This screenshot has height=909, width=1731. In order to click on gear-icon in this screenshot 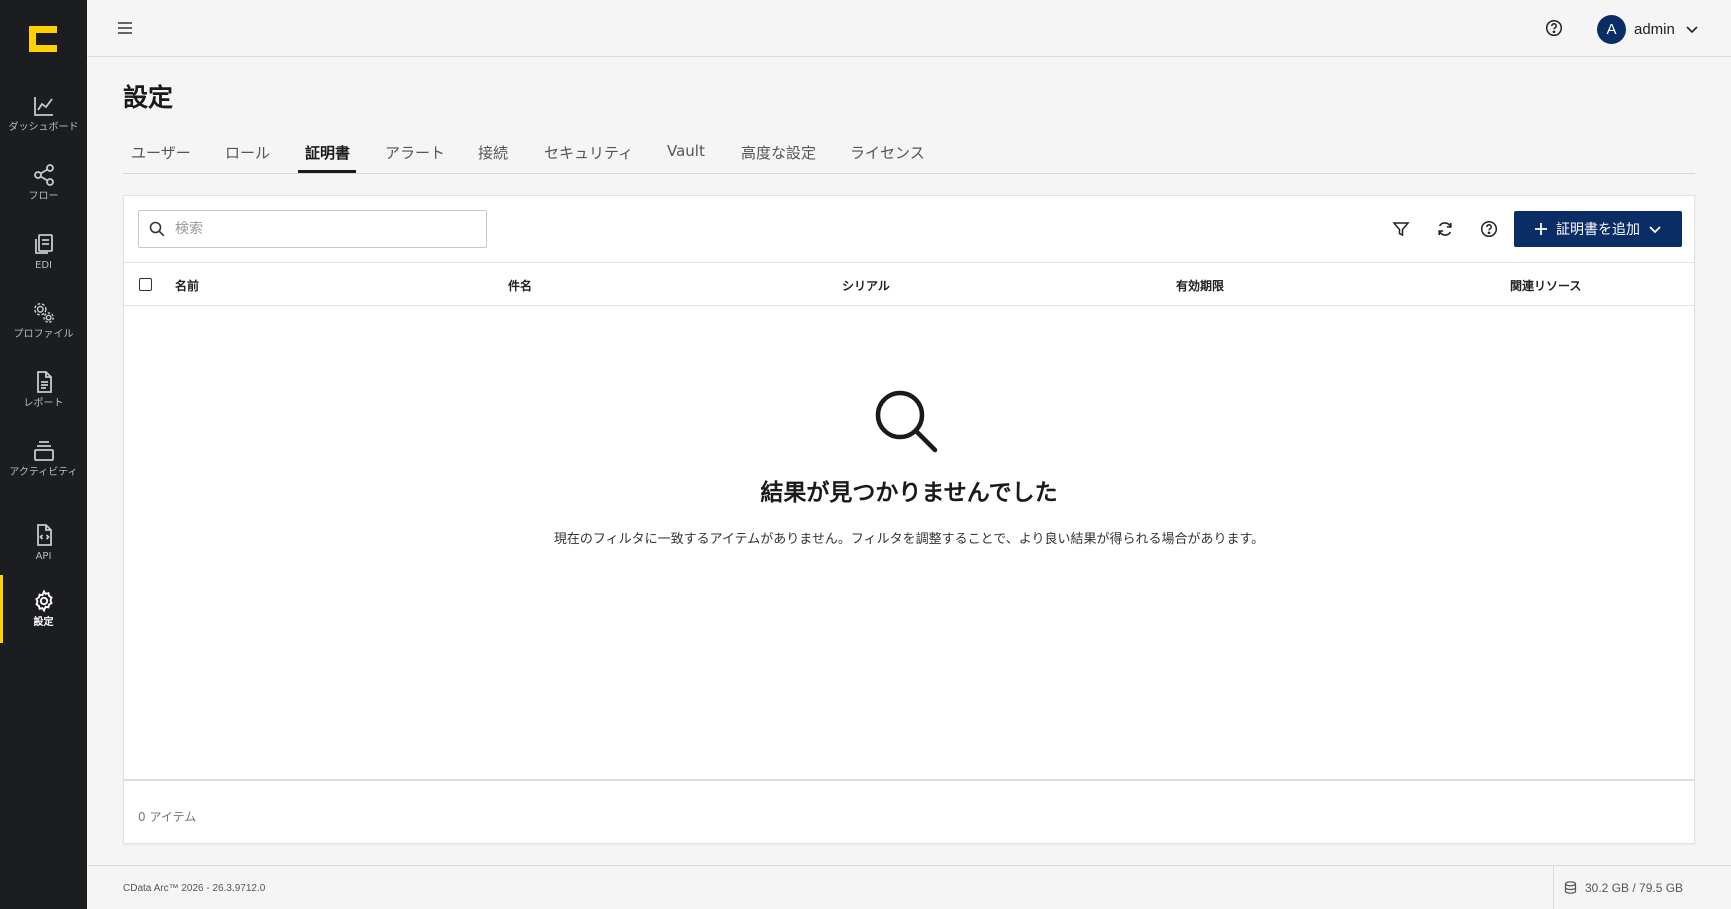, I will do `click(44, 601)`.